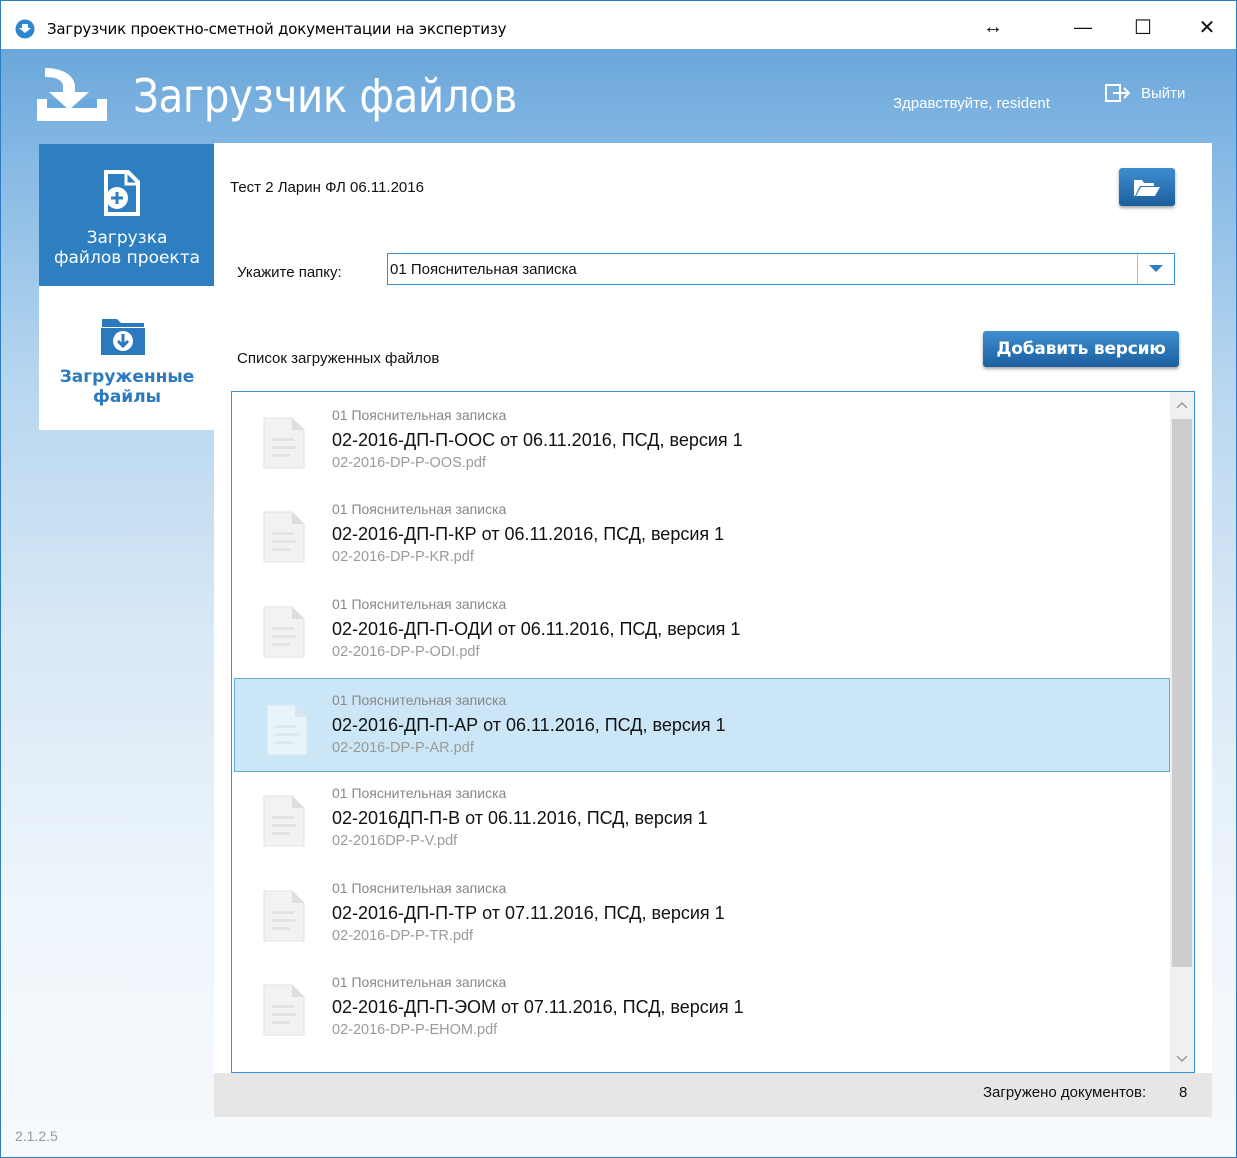 The image size is (1237, 1158). What do you see at coordinates (122, 193) in the screenshot?
I see `upload-file-icon` at bounding box center [122, 193].